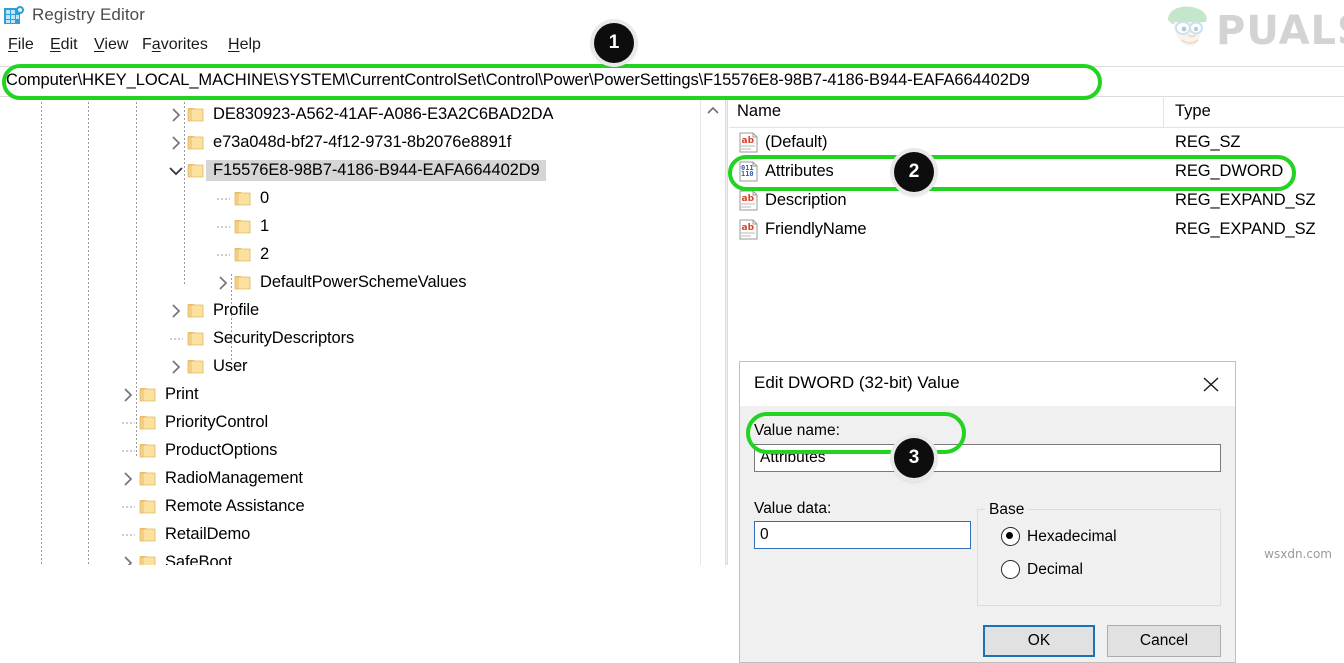 The height and width of the screenshot is (663, 1344). What do you see at coordinates (230, 365) in the screenshot?
I see `tree-item-label: User` at bounding box center [230, 365].